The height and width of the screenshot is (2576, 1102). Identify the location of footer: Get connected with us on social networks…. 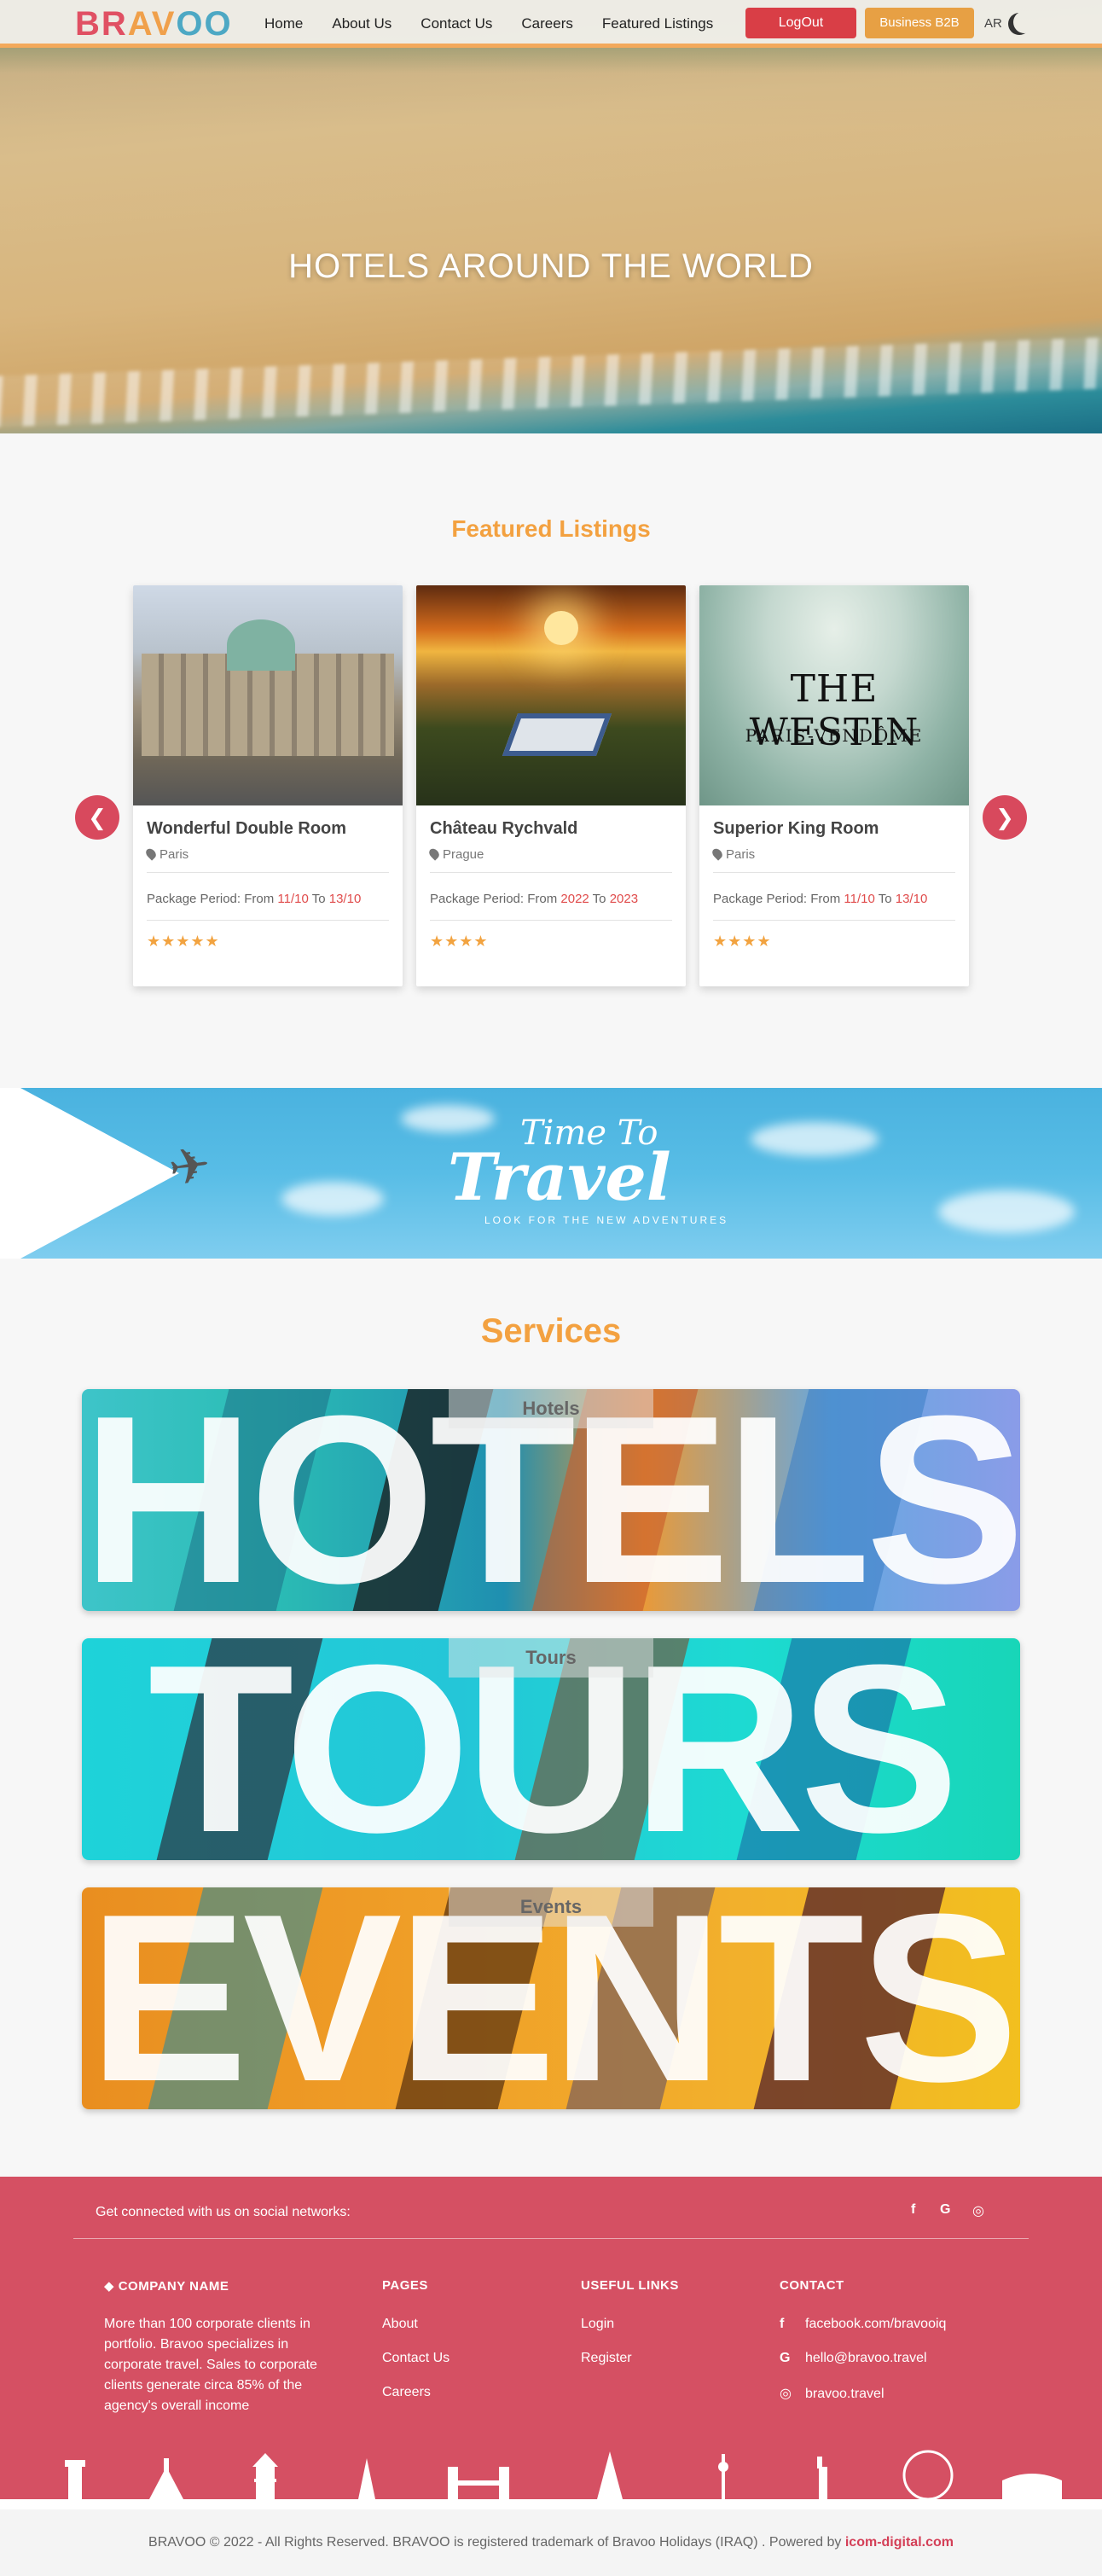
(551, 2343).